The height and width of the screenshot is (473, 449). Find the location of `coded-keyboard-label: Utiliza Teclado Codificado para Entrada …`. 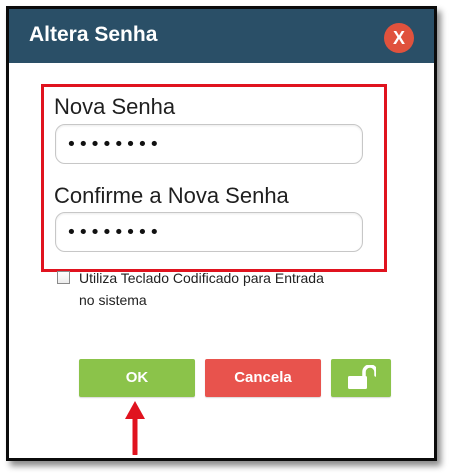

coded-keyboard-label: Utiliza Teclado Codificado para Entrada … is located at coordinates (201, 289).